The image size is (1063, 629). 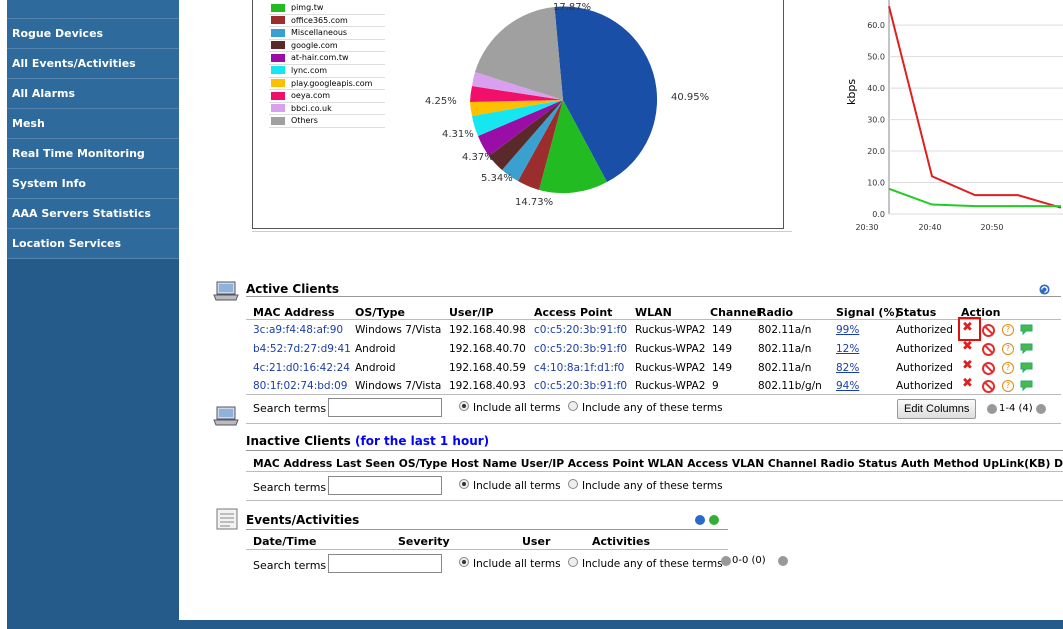 I want to click on col-header-os: OS/Type, so click(x=380, y=312).